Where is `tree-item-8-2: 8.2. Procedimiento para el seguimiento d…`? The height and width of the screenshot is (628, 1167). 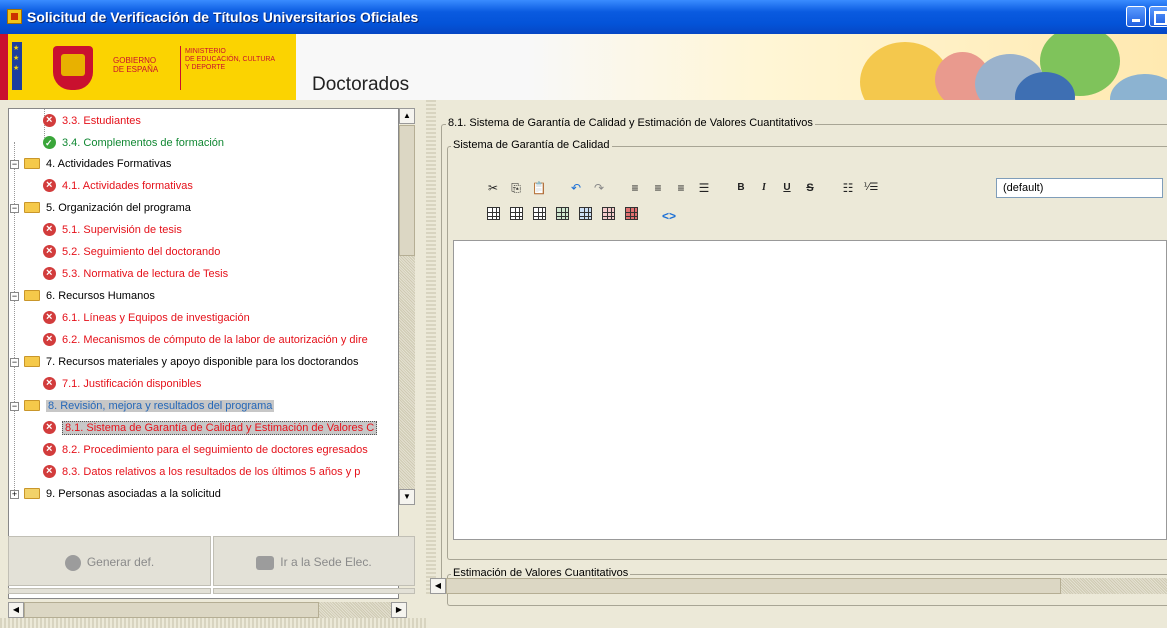
tree-item-8-2: 8.2. Procedimiento para el seguimiento d… is located at coordinates (205, 449).